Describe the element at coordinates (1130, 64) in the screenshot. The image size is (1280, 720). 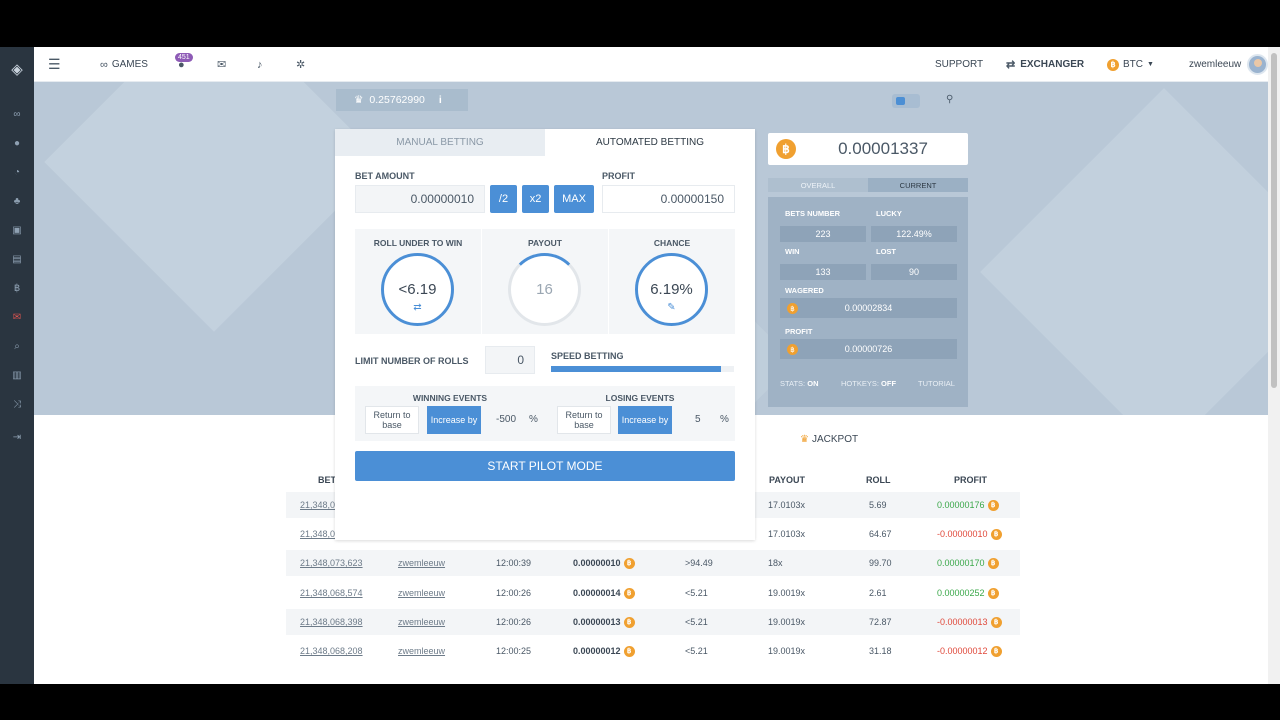
I see `currency-select: ฿ BTC ▼` at that location.